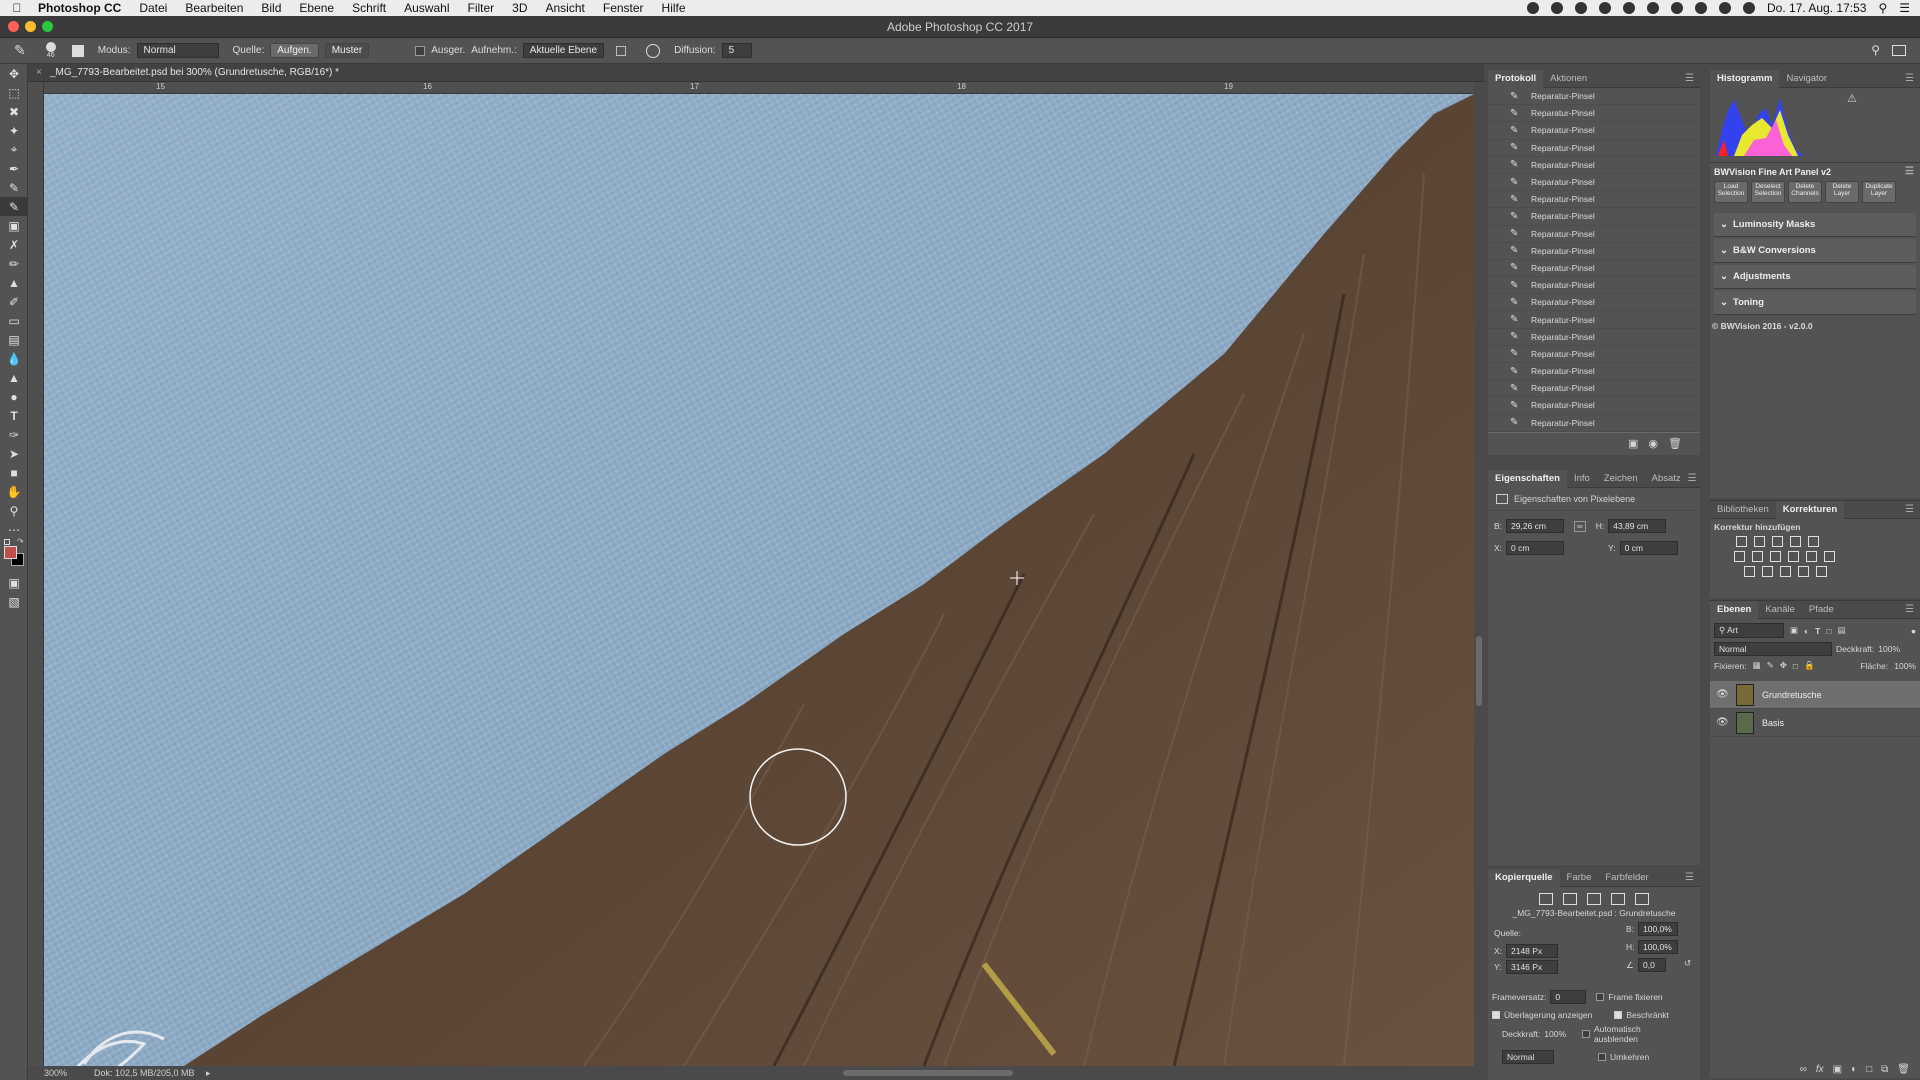 The width and height of the screenshot is (1920, 1080). I want to click on tab-info: Info, so click(1582, 479).